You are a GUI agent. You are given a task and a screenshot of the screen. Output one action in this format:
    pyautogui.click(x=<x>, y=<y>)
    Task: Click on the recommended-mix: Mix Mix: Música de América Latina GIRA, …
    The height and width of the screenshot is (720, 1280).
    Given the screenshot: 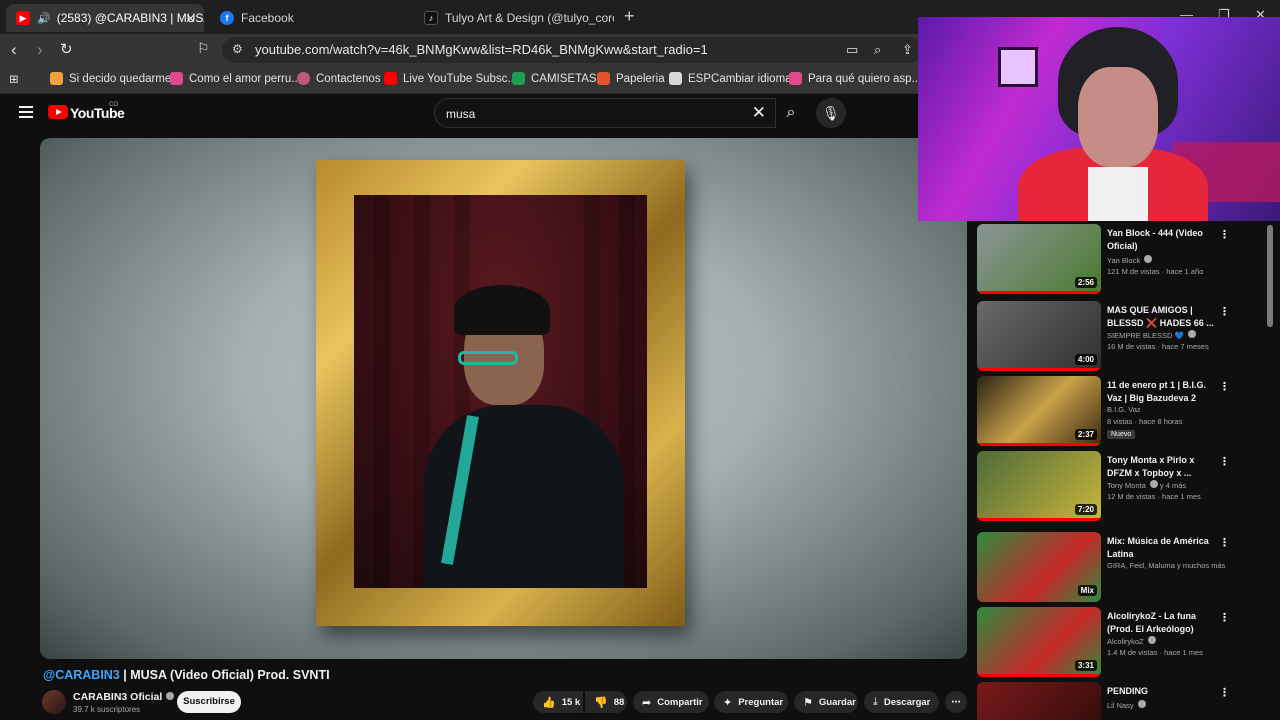 What is the action you would take?
    pyautogui.click(x=1120, y=566)
    